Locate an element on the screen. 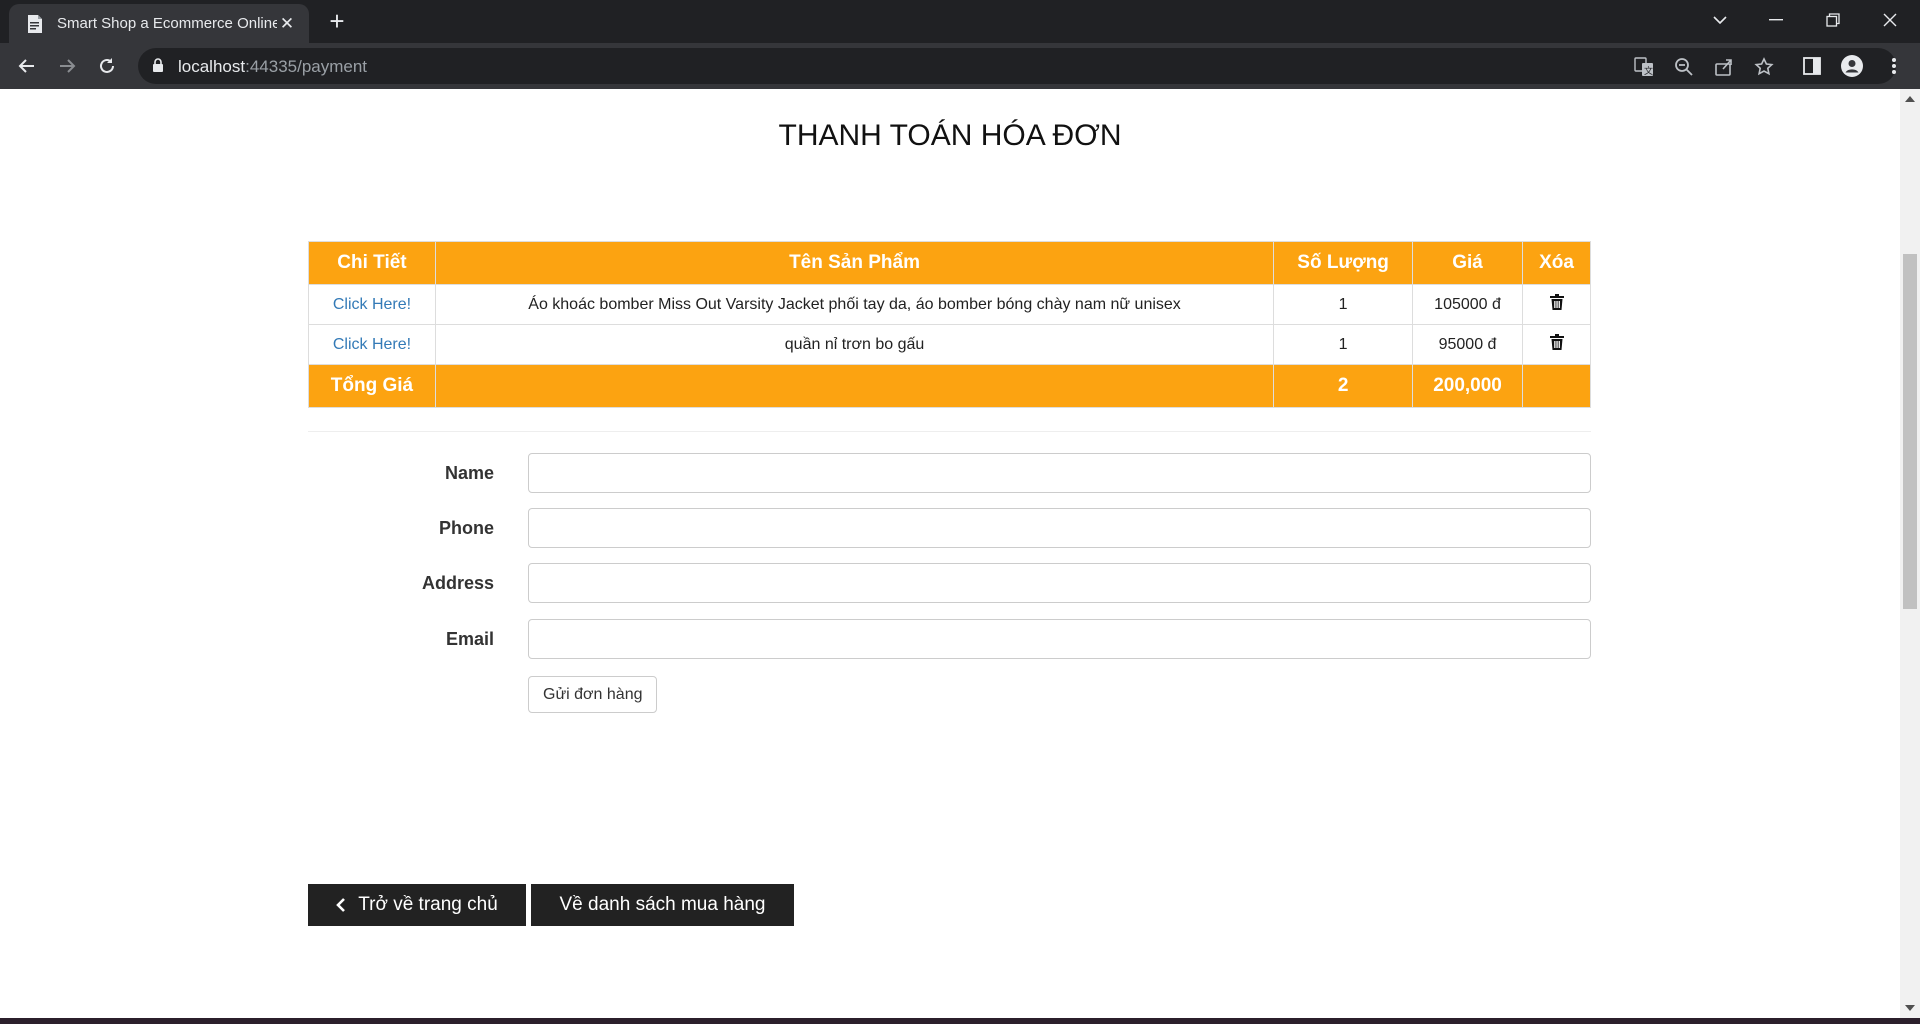 The width and height of the screenshot is (1920, 1024). translate-icon: 文 is located at coordinates (1644, 67).